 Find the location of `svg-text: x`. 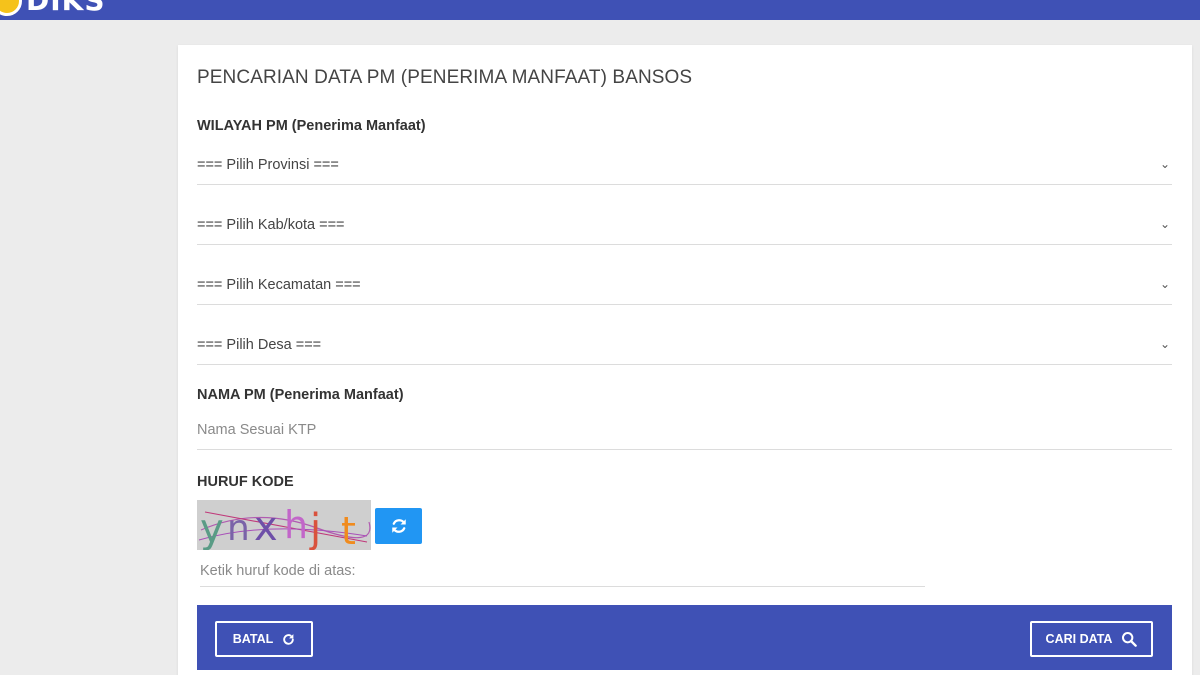

svg-text: x is located at coordinates (266, 527).